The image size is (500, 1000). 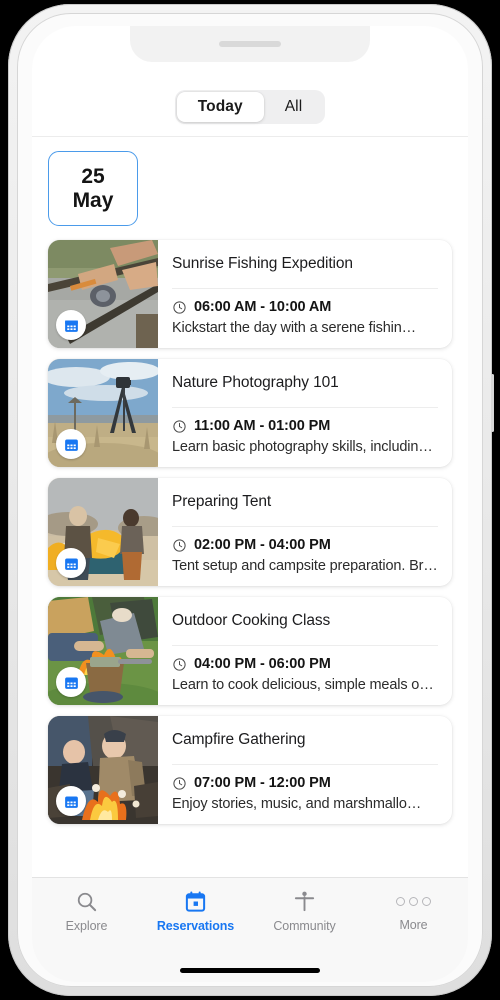 I want to click on event-time-row: 11:00 AM - 01:00 PM, so click(x=305, y=426).